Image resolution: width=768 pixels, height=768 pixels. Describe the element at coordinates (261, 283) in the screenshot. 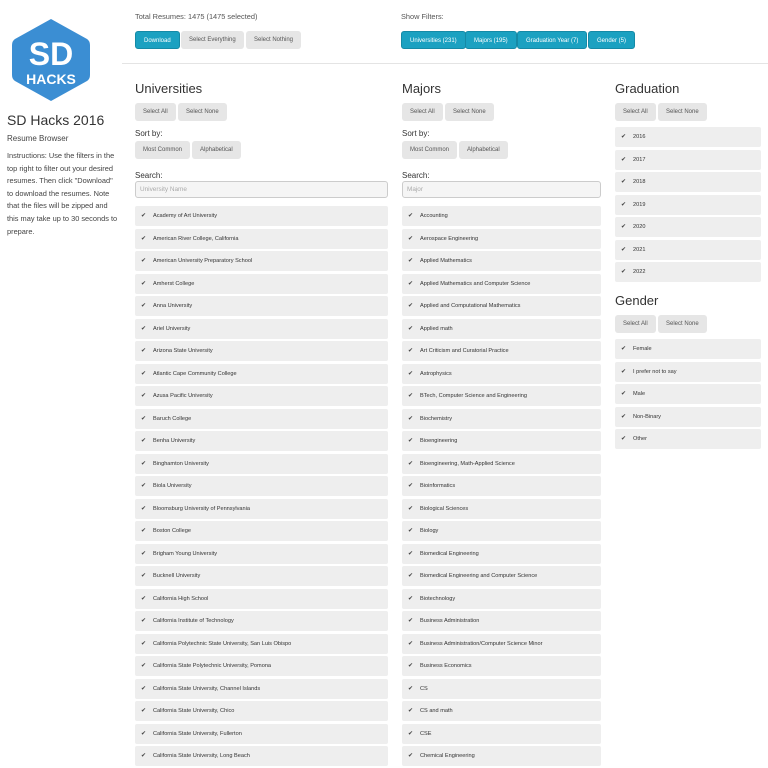

I see `university-item: ✔ Amherst College` at that location.